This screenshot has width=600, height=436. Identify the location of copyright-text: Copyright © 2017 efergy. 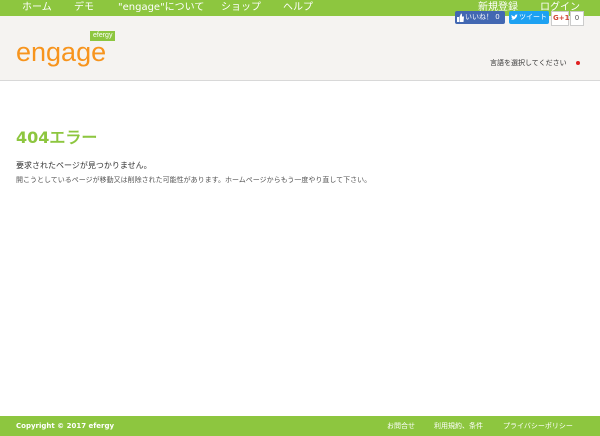
(65, 426).